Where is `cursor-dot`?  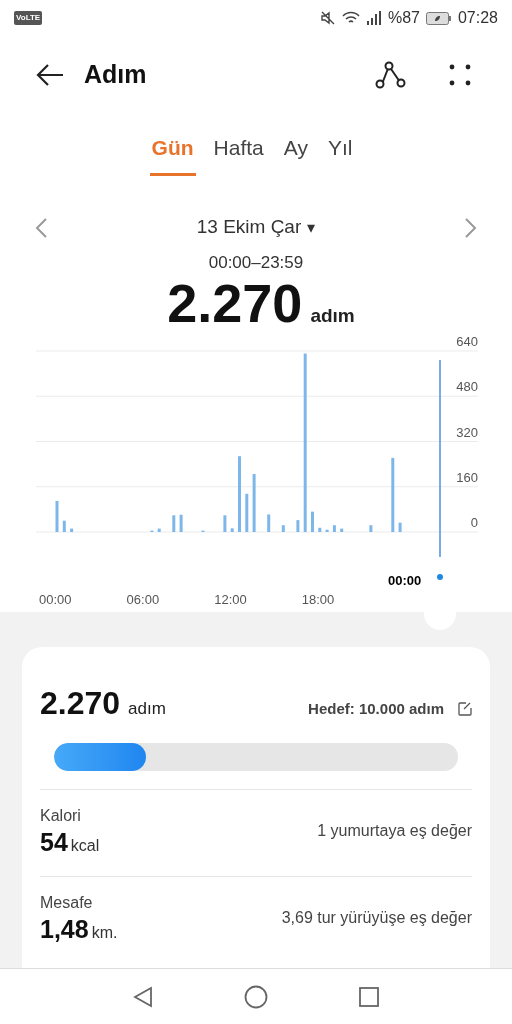 cursor-dot is located at coordinates (440, 577).